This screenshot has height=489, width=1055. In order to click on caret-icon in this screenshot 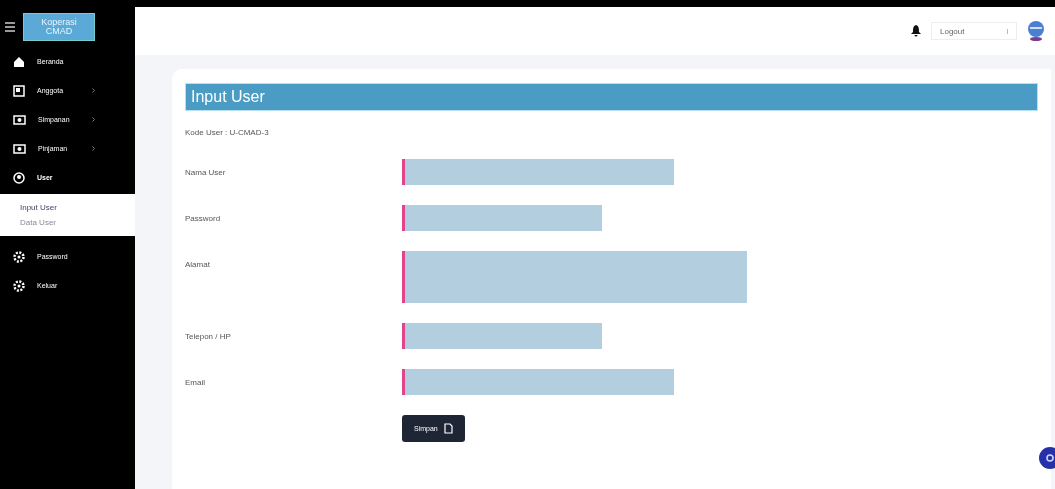, I will do `click(1007, 31)`.